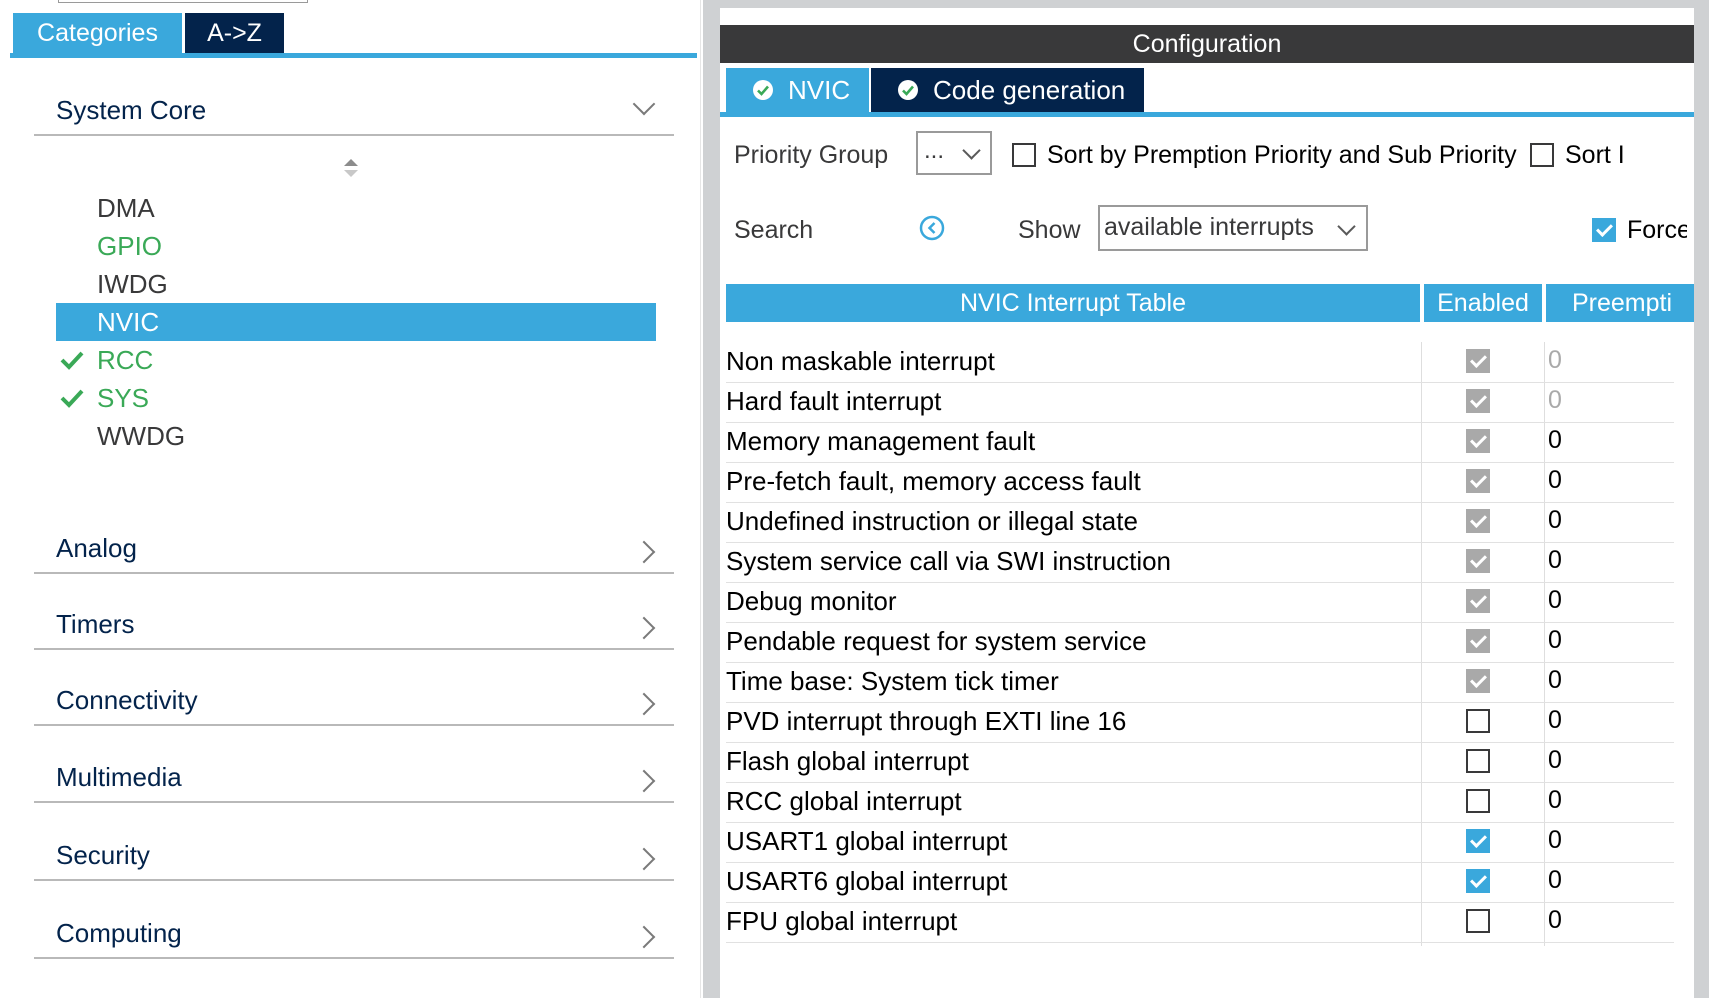 The width and height of the screenshot is (1709, 998). What do you see at coordinates (867, 881) in the screenshot?
I see `interrupt-name: USART6 global interrupt` at bounding box center [867, 881].